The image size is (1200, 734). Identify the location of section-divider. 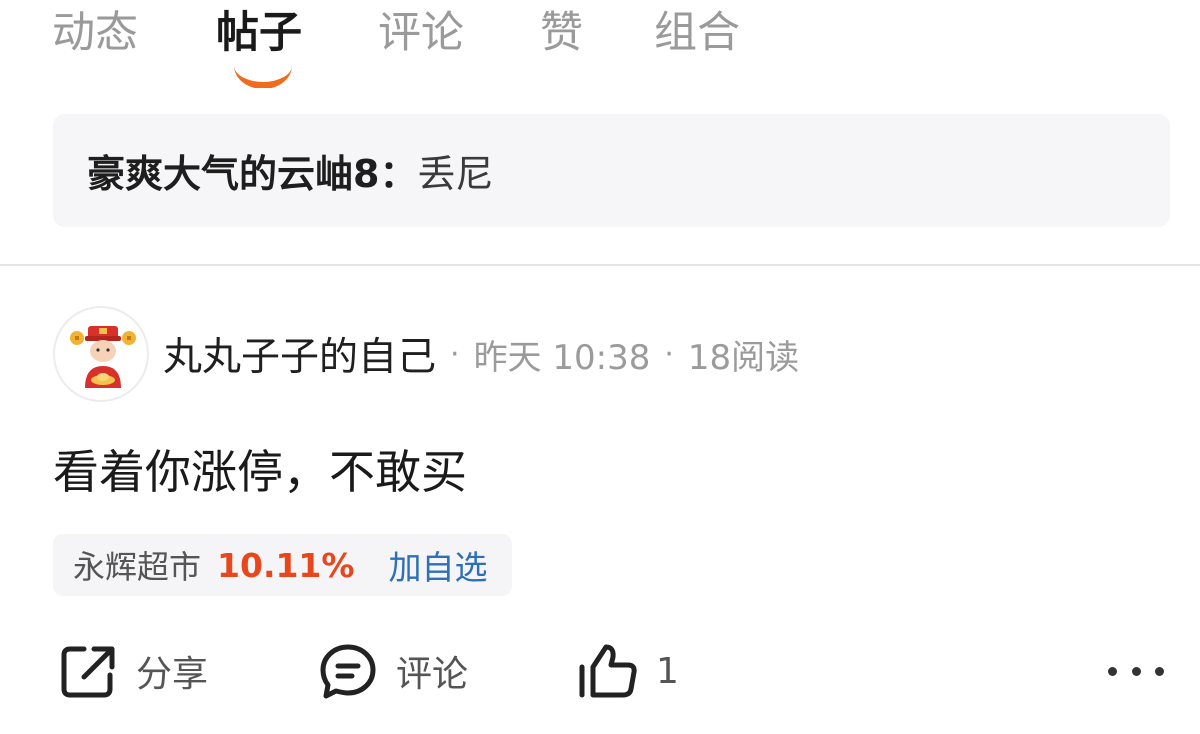
(600, 265).